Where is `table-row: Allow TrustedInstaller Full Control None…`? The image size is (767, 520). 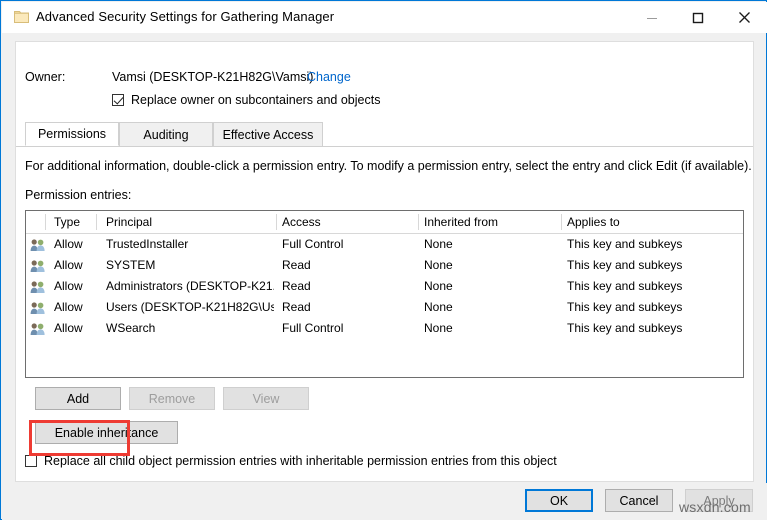 table-row: Allow TrustedInstaller Full Control None… is located at coordinates (384, 244).